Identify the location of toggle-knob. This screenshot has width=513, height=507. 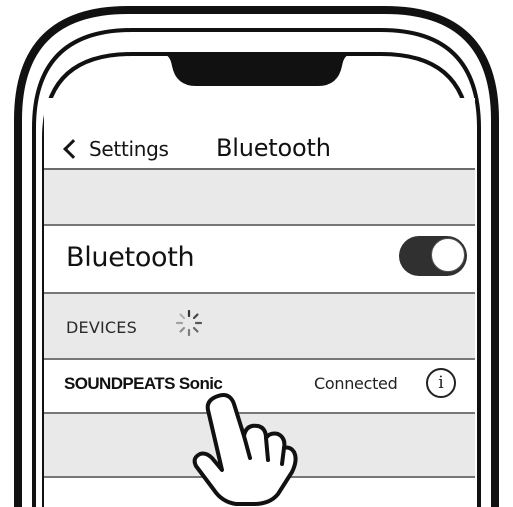
(448, 255).